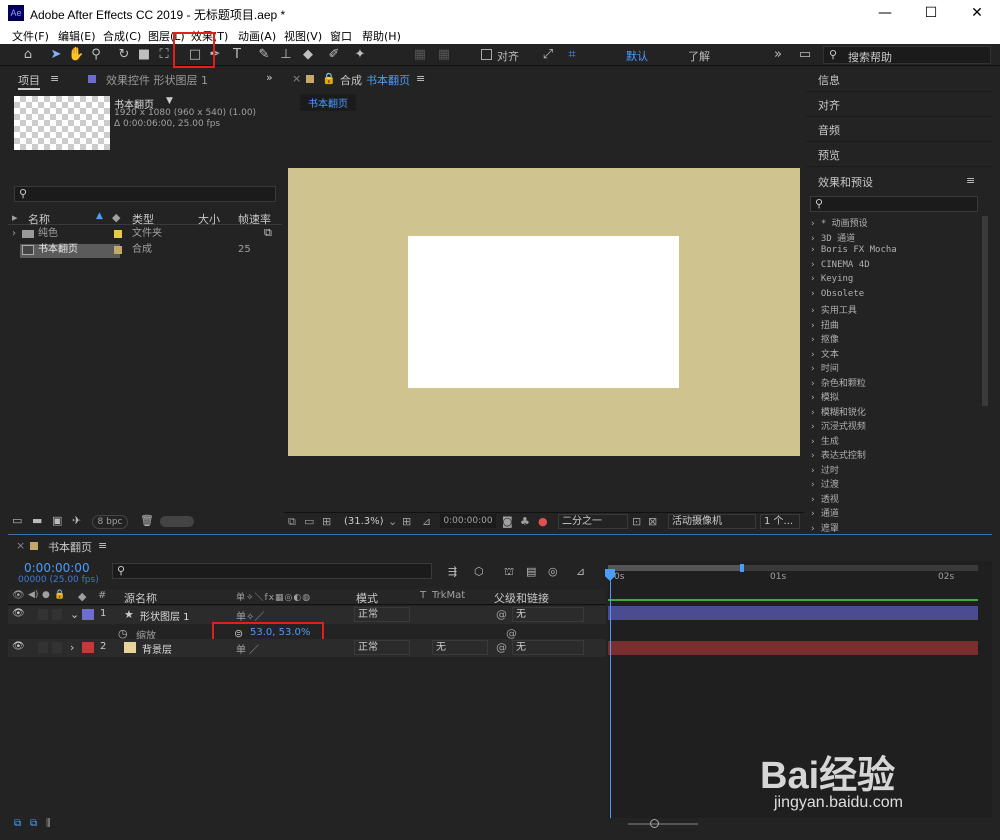  What do you see at coordinates (899, 155) in the screenshot?
I see `preview-panel-header: 预览` at bounding box center [899, 155].